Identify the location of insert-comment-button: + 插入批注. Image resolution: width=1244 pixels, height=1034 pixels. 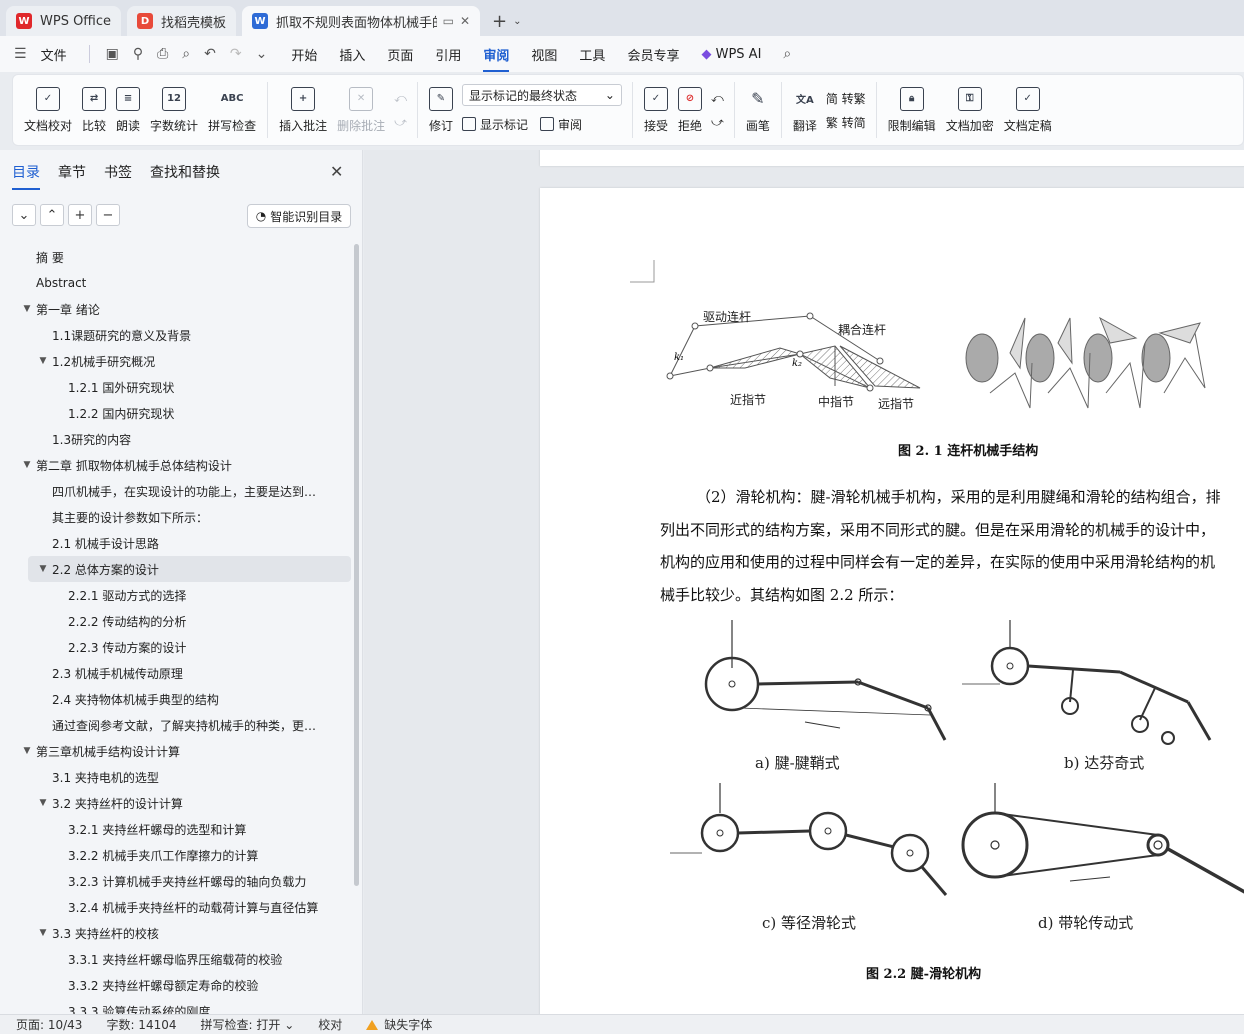
(303, 110).